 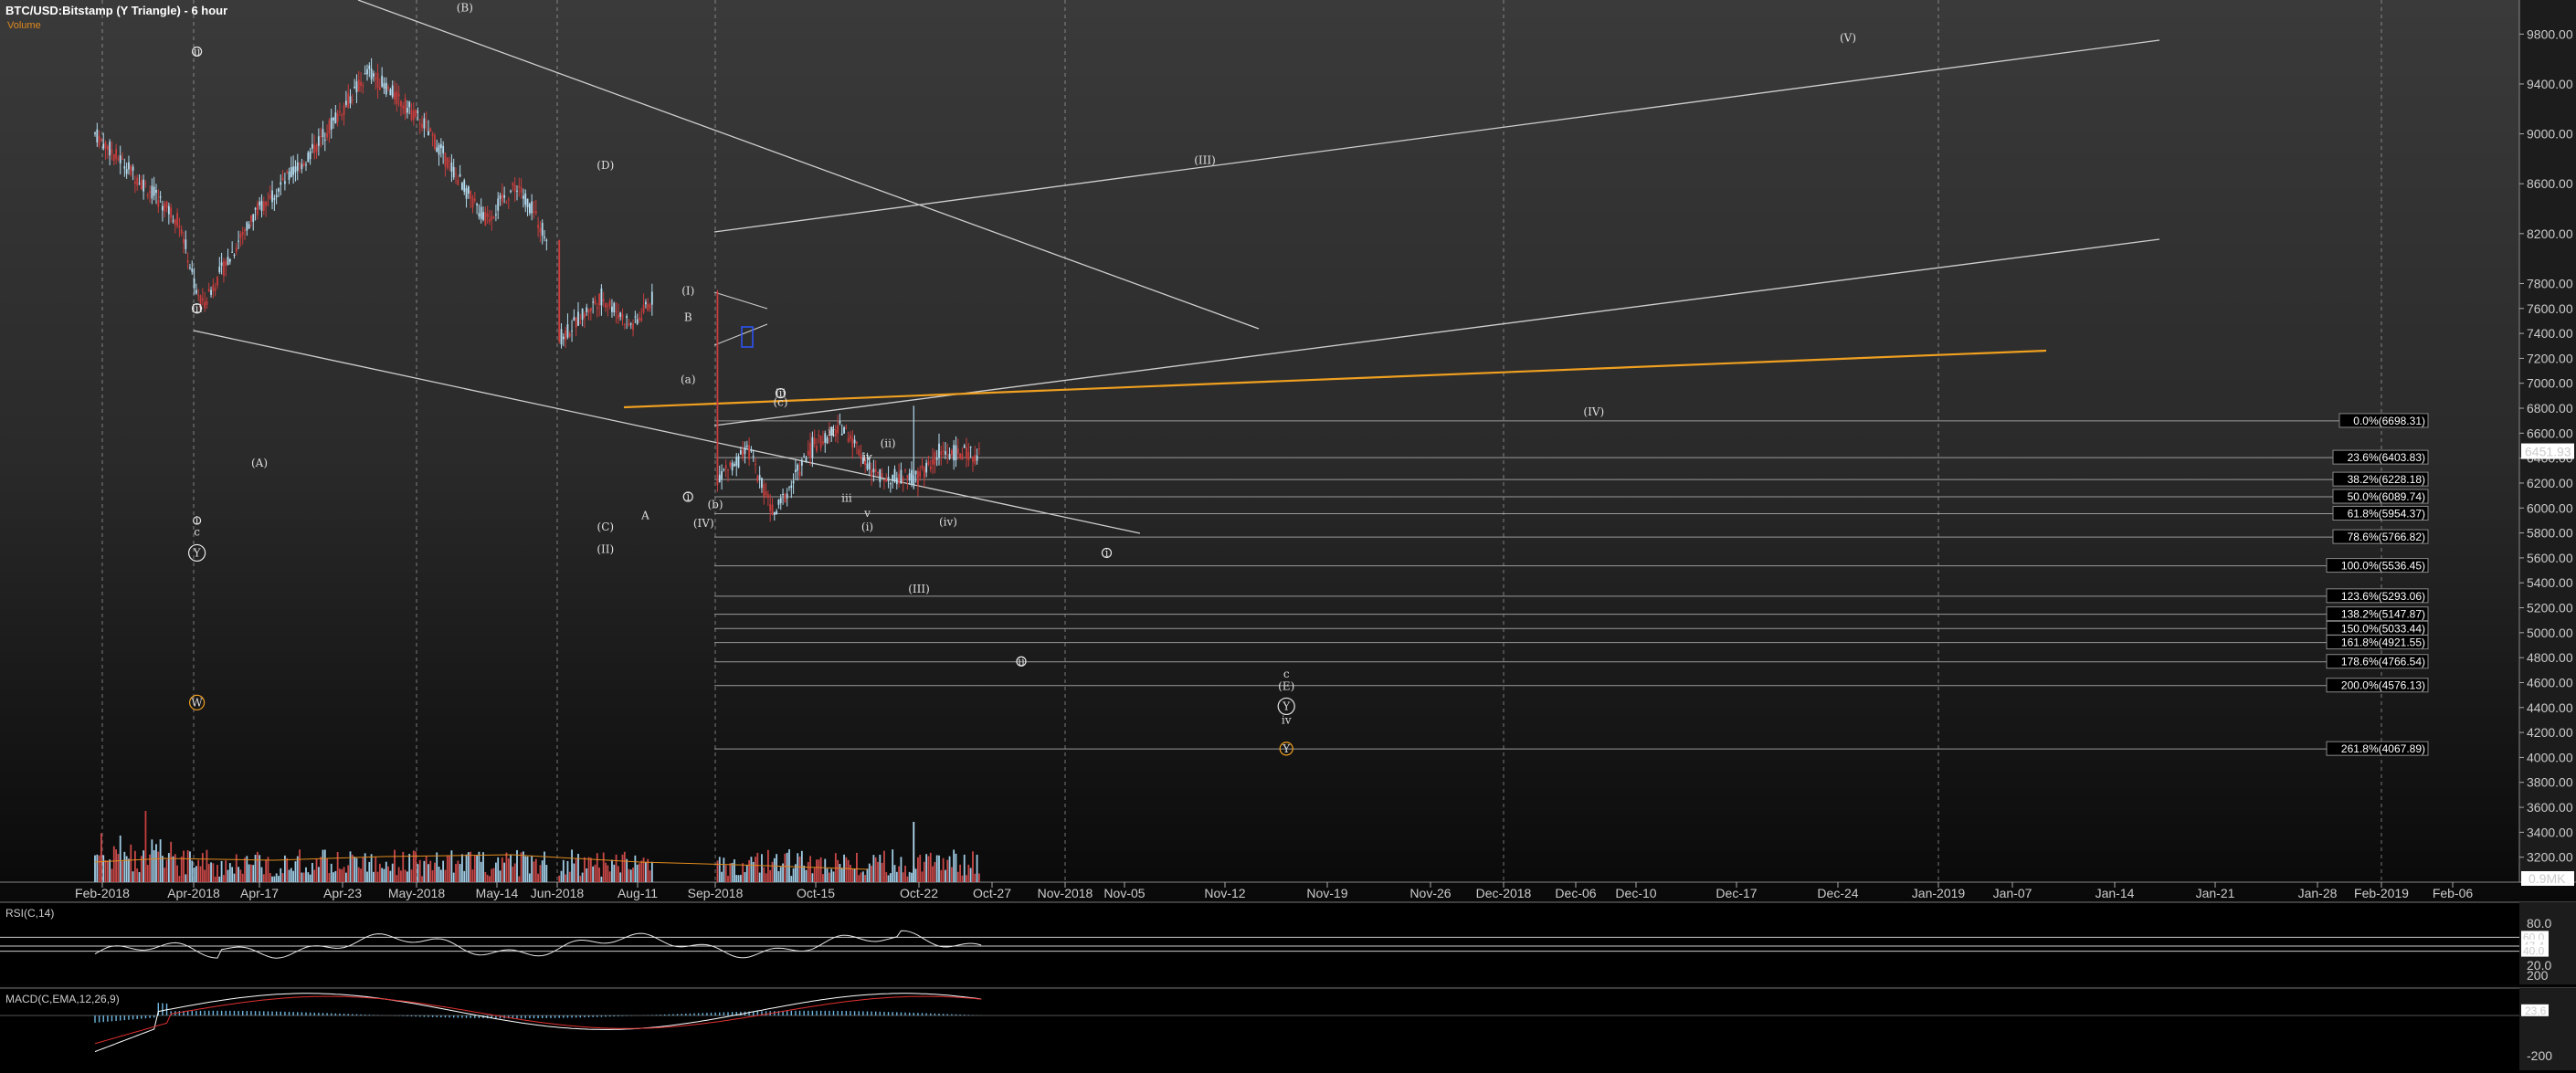 I want to click on price-tick-label: 3400.00, so click(x=2550, y=832).